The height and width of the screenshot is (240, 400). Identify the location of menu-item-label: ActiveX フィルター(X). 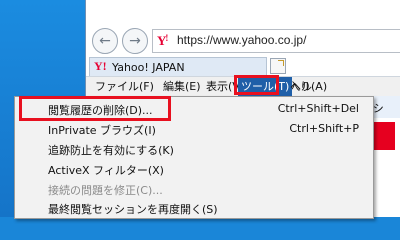
(106, 170).